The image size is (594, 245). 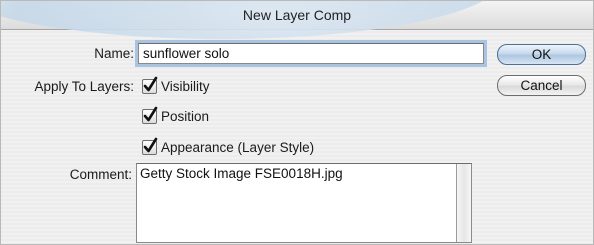 I want to click on dialog-title: New Layer Comp, so click(x=297, y=15).